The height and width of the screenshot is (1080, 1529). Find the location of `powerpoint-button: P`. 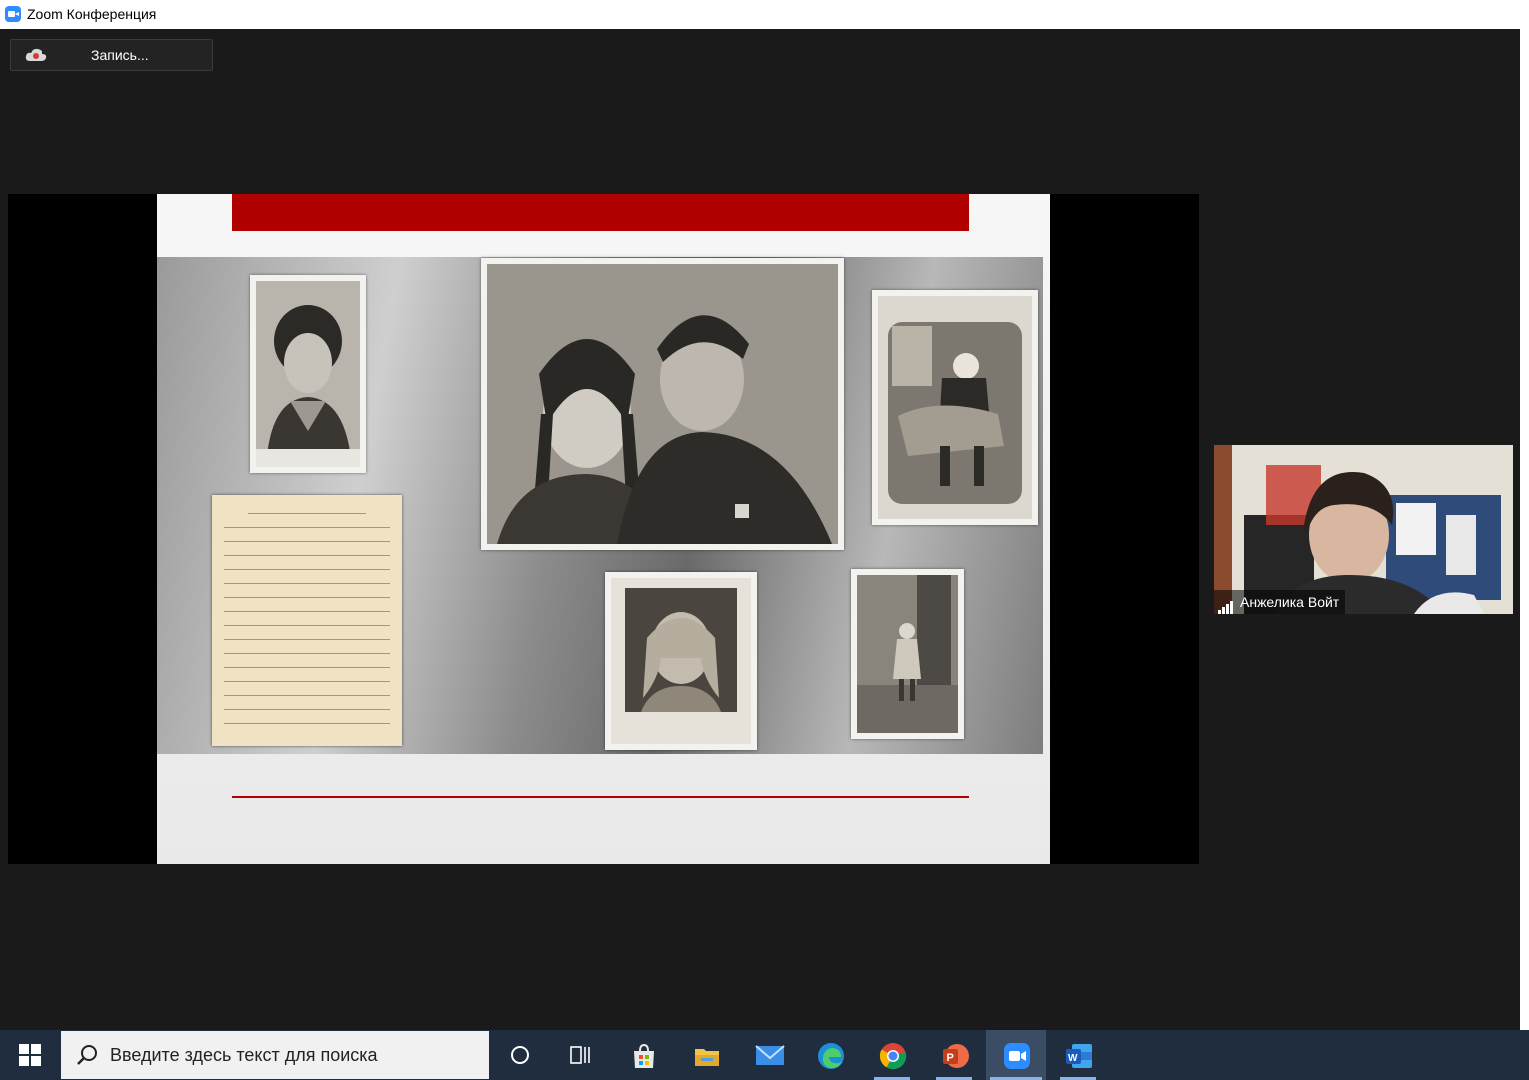

powerpoint-button: P is located at coordinates (954, 1055).